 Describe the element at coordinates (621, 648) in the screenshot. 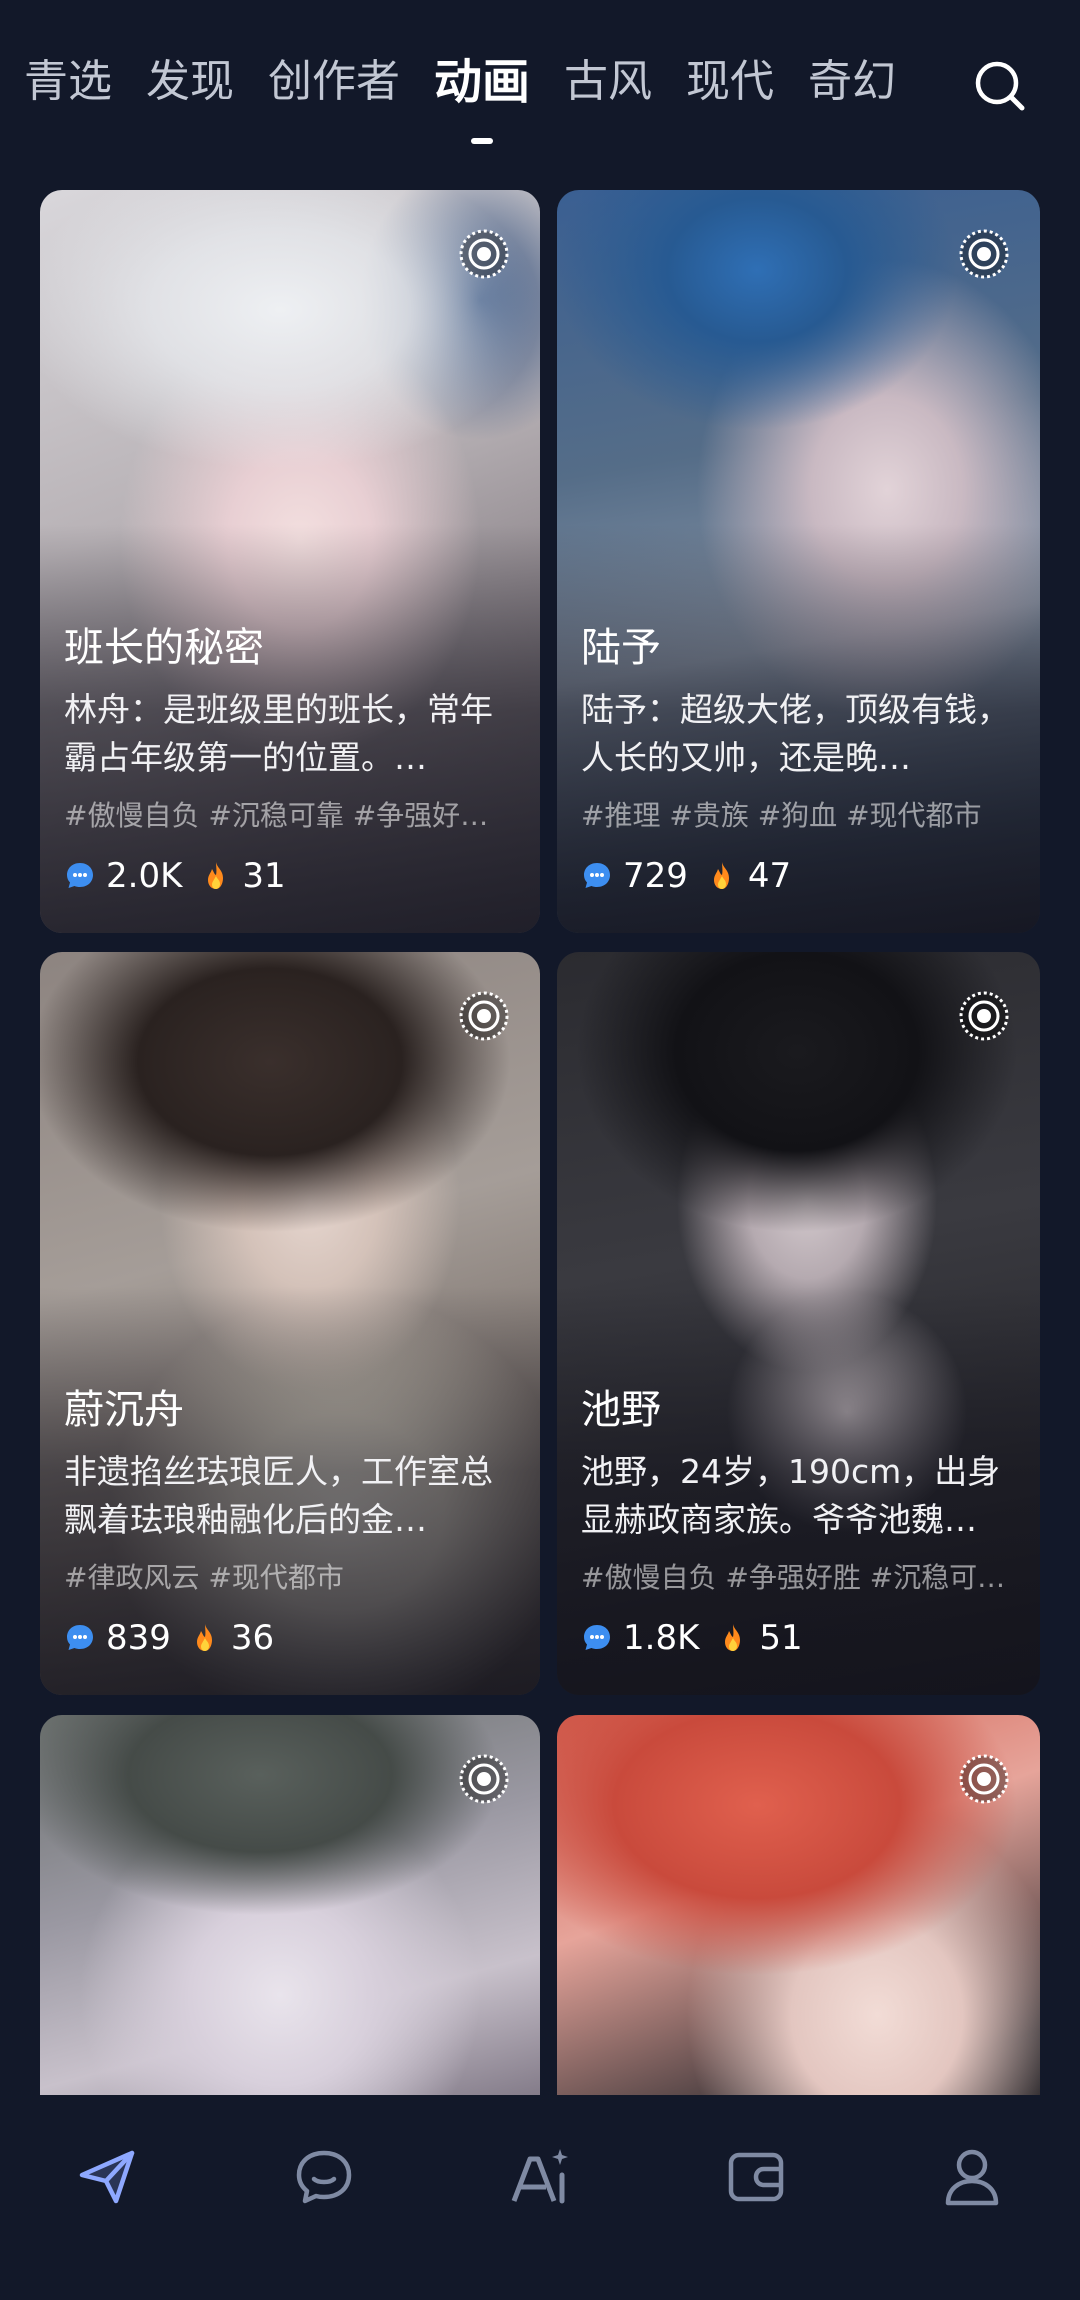

I see `character-name: 陆予` at that location.